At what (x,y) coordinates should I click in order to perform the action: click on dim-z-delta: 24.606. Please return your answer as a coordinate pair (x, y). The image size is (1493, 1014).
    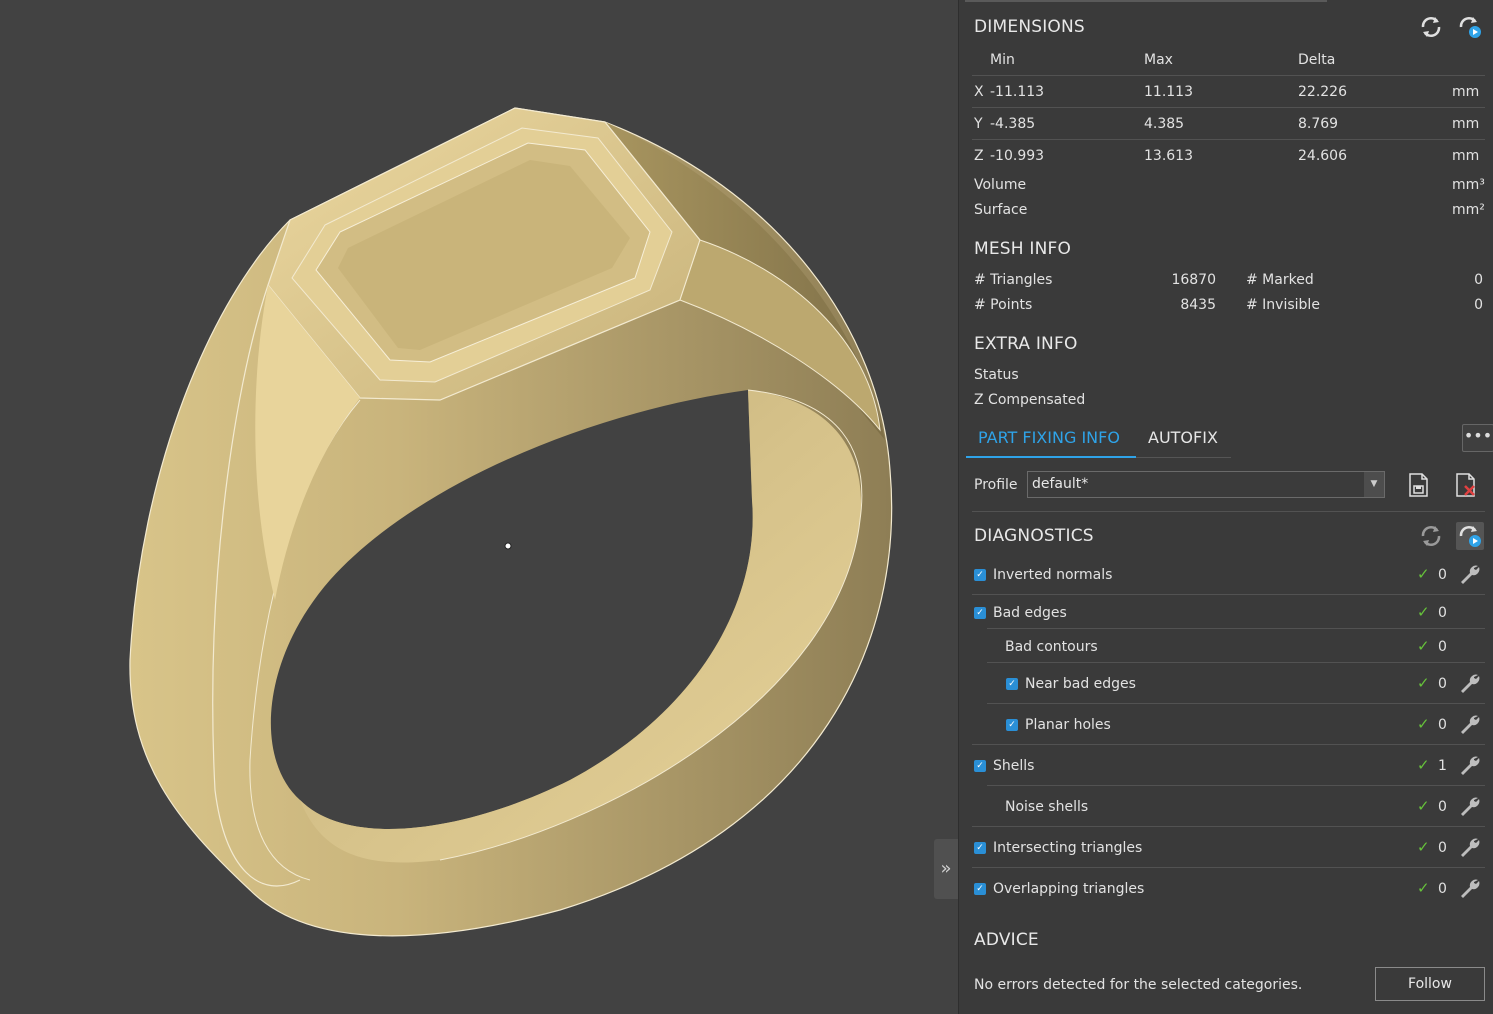
    Looking at the image, I should click on (1322, 156).